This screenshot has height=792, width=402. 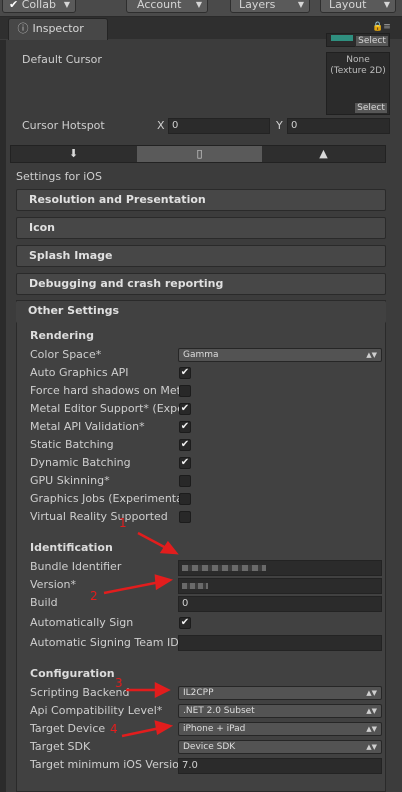 I want to click on bundle-identifier-field, so click(x=280, y=568).